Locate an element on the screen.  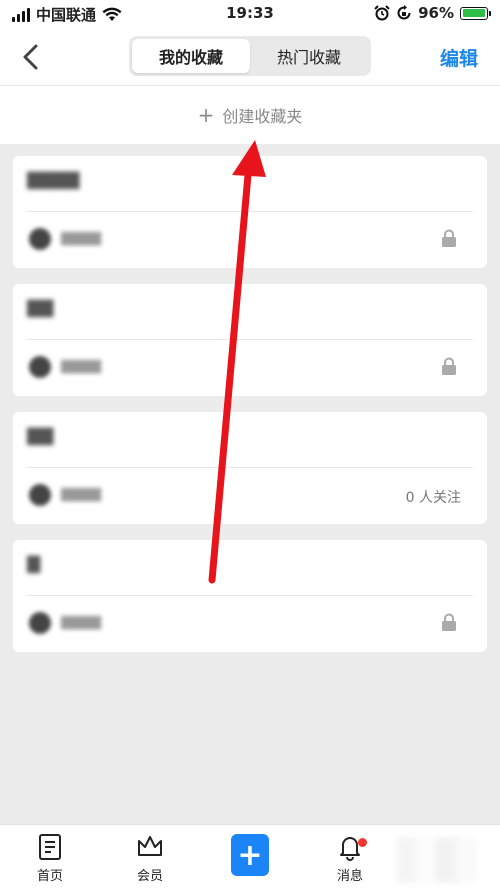
alarm-icon is located at coordinates (382, 13).